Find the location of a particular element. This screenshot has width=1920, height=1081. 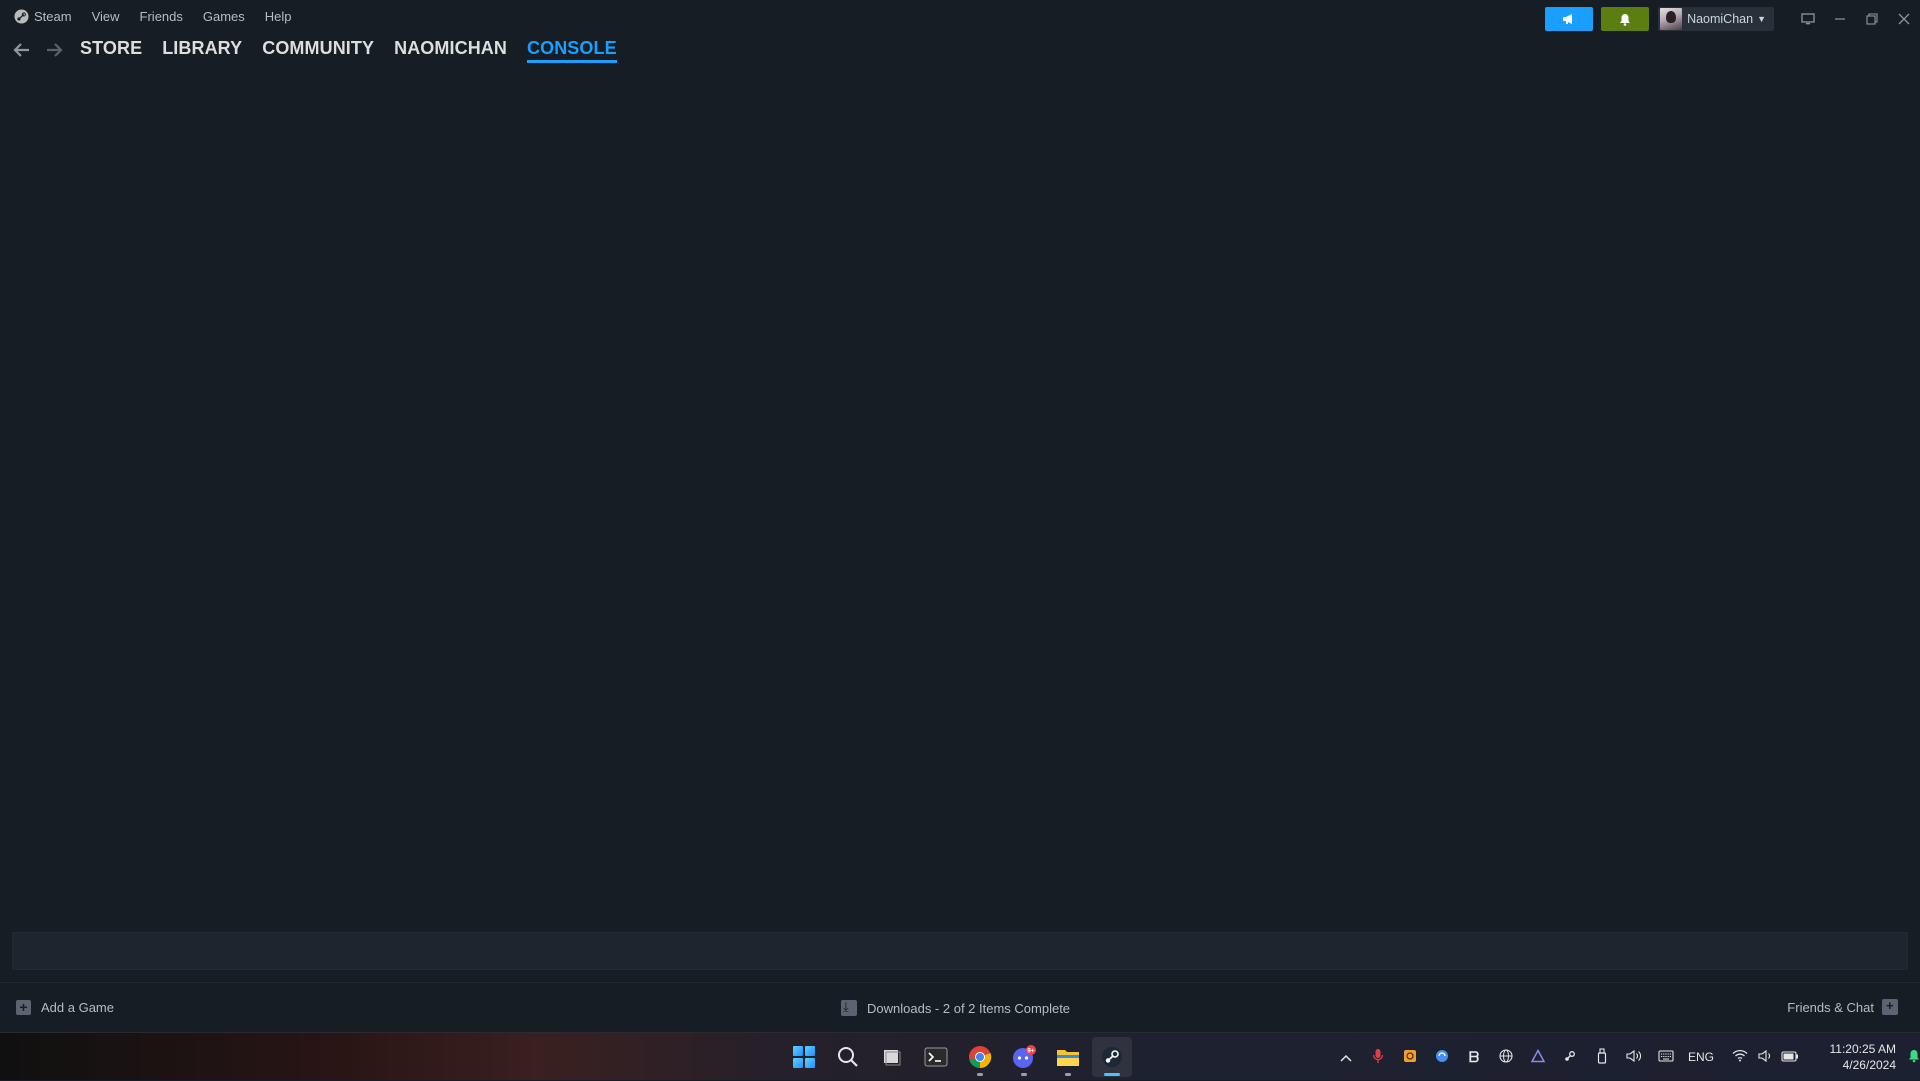

speaker-icon is located at coordinates (1633, 1055).